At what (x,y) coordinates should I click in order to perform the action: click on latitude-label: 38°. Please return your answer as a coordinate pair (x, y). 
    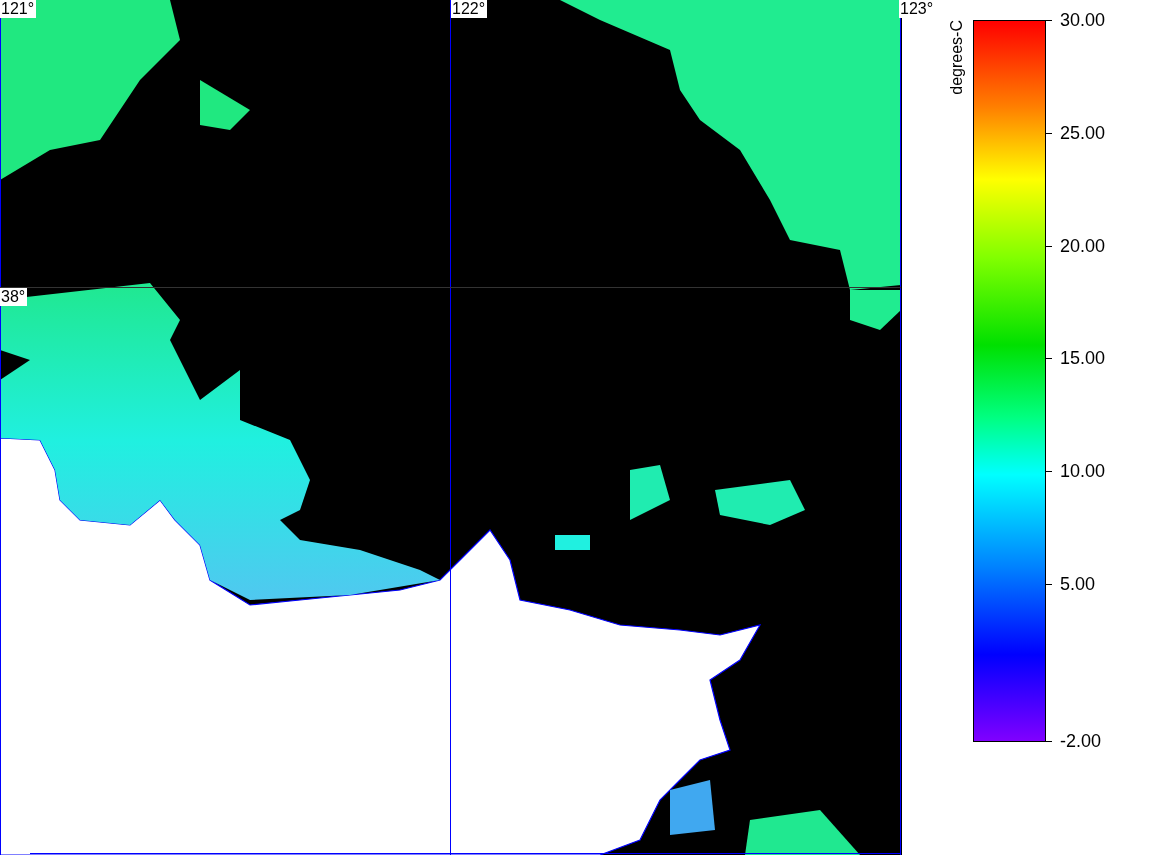
    Looking at the image, I should click on (14, 297).